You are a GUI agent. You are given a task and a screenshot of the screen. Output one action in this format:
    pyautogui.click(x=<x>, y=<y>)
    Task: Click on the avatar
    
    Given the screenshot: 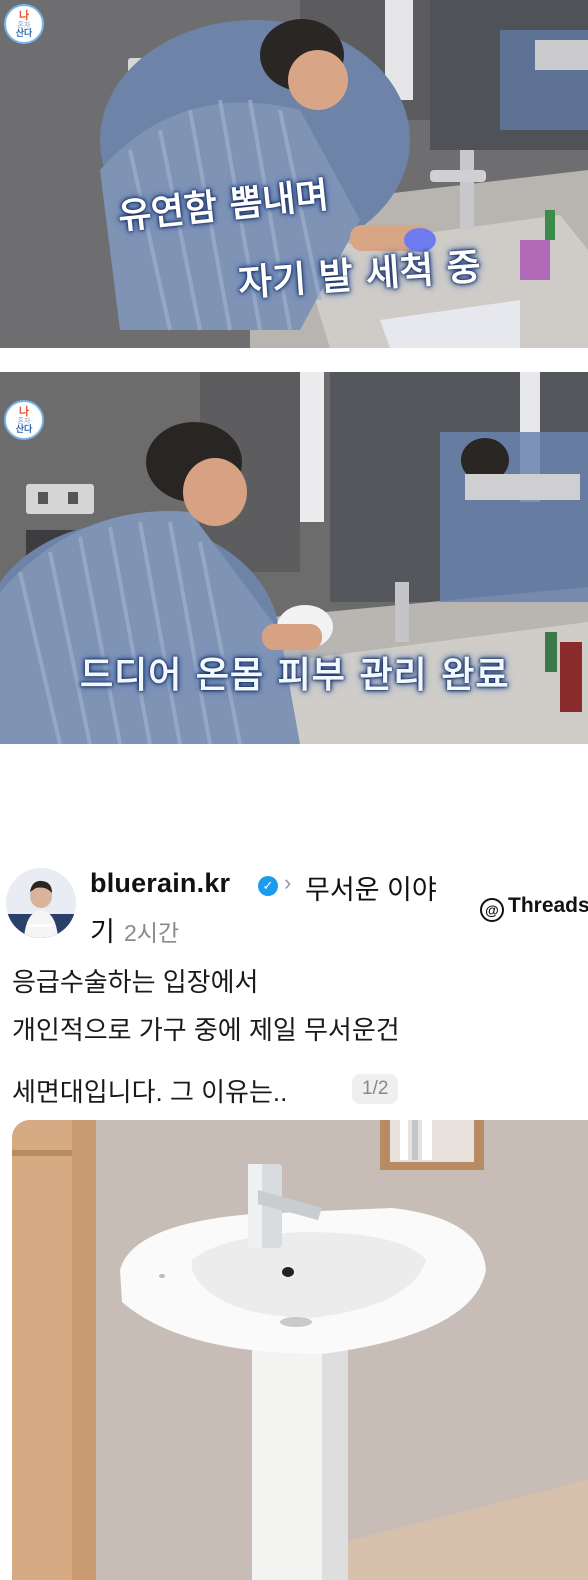 What is the action you would take?
    pyautogui.click(x=41, y=903)
    